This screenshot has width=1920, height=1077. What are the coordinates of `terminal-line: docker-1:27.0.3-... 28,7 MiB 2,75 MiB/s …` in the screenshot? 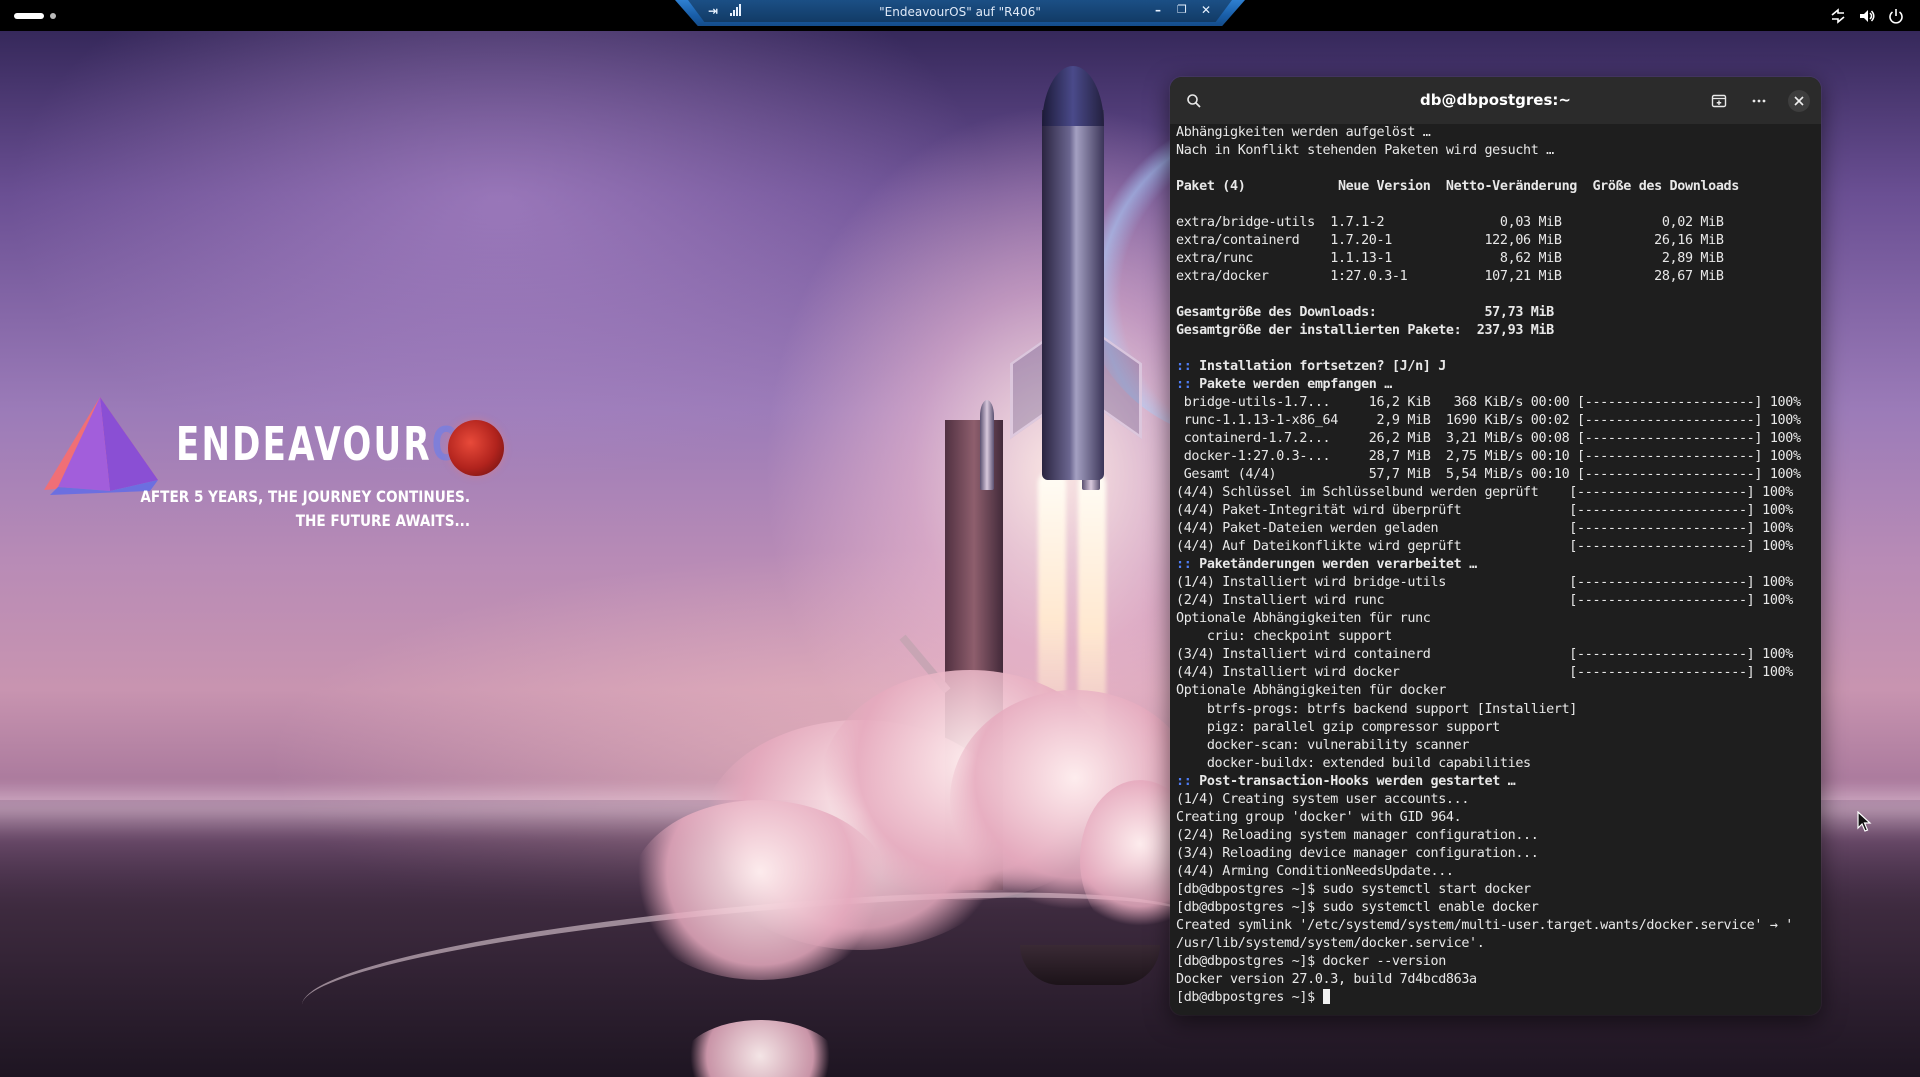 It's located at (1496, 457).